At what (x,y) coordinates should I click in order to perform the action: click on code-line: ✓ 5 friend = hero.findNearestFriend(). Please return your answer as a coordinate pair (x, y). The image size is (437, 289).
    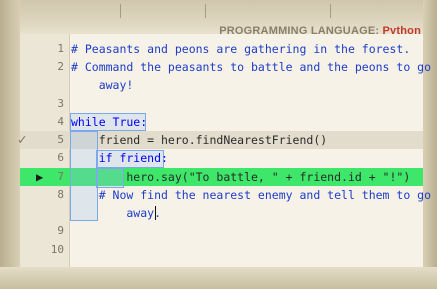
    Looking at the image, I should click on (220, 140).